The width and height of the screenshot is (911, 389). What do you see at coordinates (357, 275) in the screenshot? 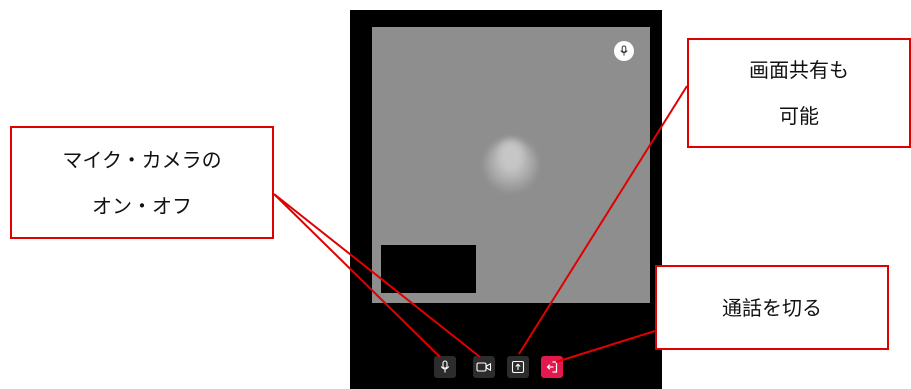
I see `callout-line-mic` at bounding box center [357, 275].